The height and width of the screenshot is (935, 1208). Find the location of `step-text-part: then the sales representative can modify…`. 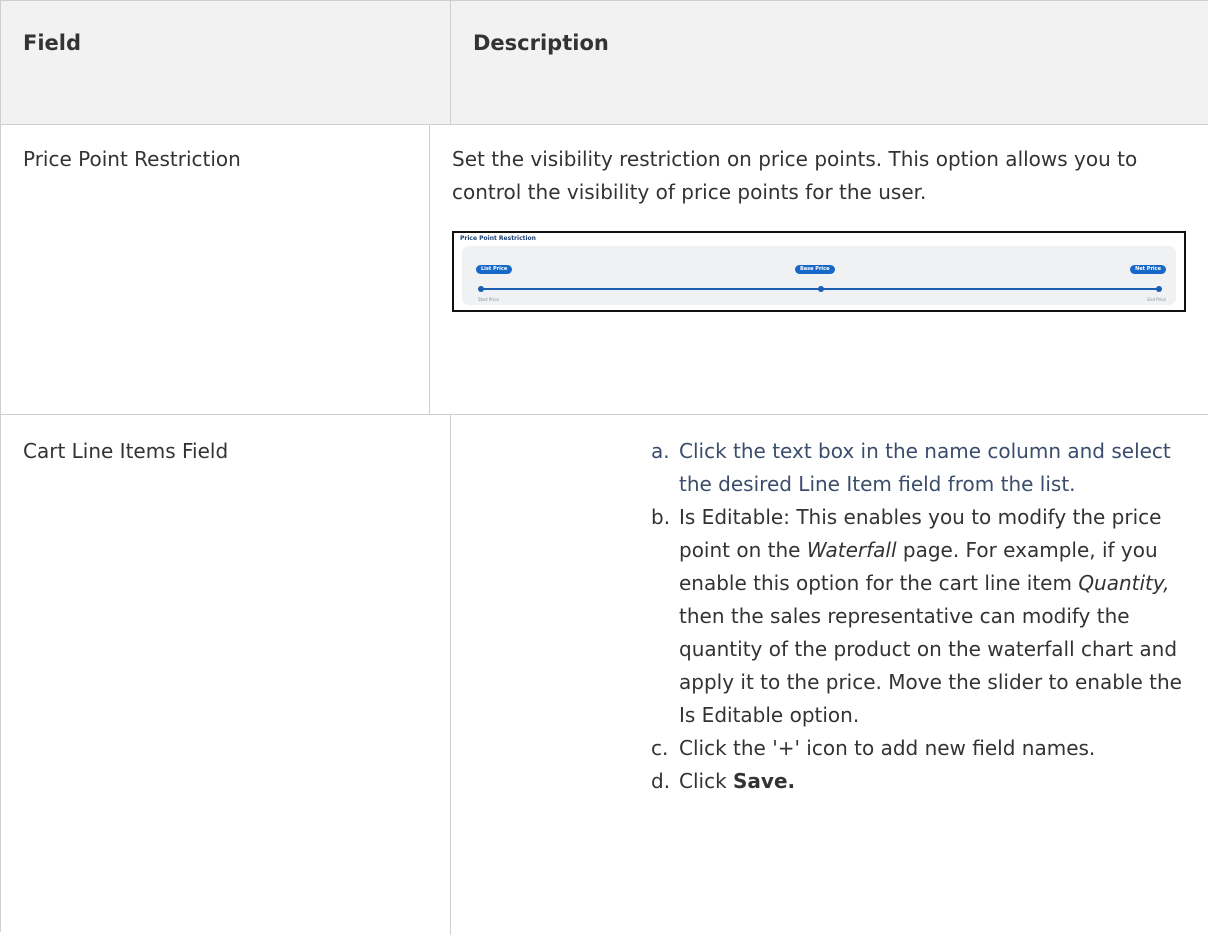

step-text-part: then the sales representative can modify… is located at coordinates (930, 665).